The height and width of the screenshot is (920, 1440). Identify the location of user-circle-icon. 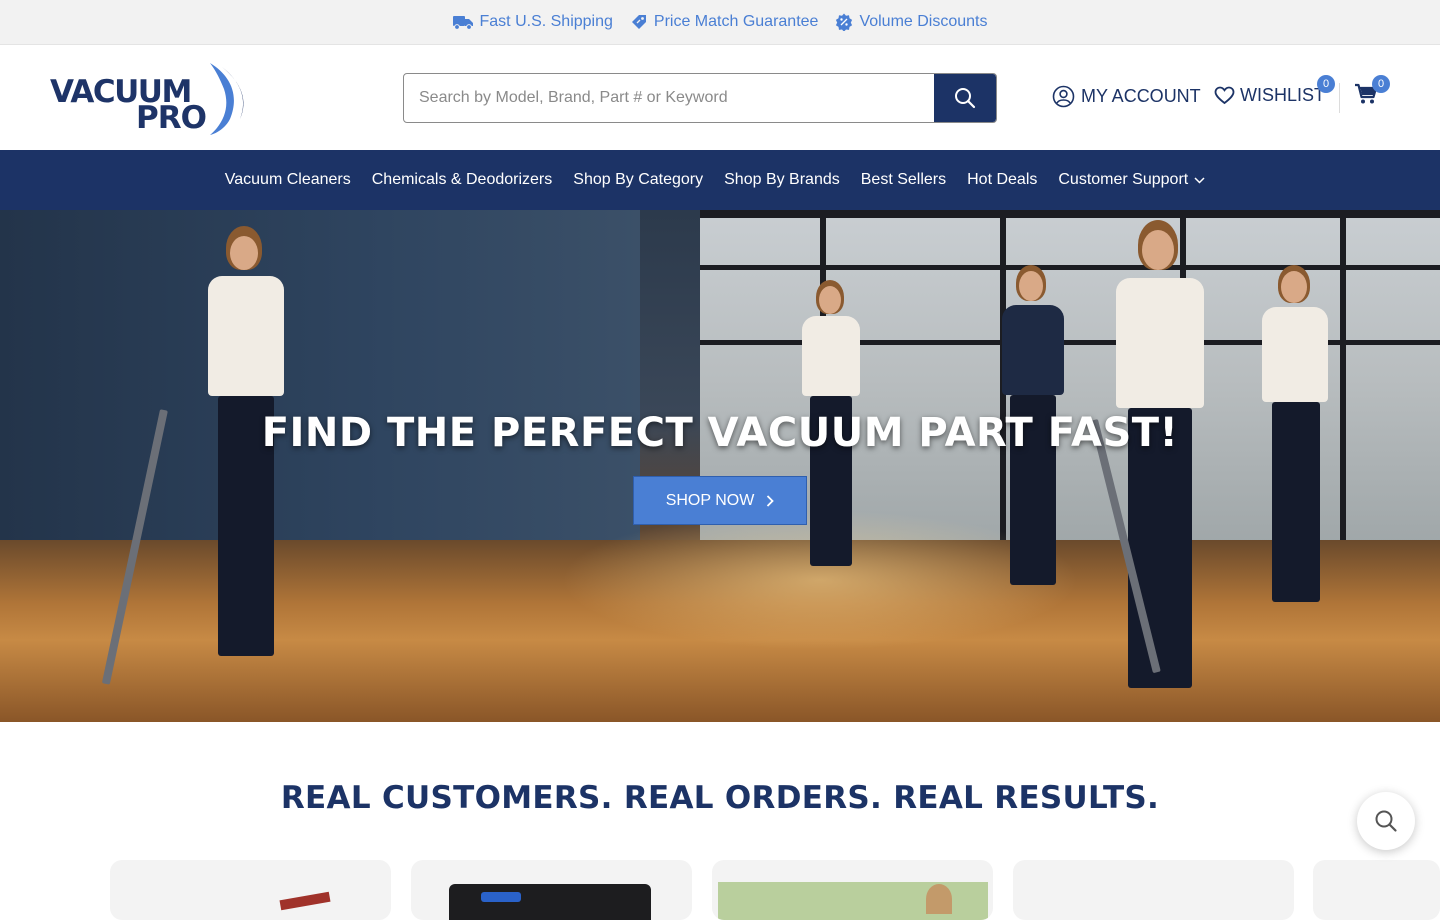
(1063, 96).